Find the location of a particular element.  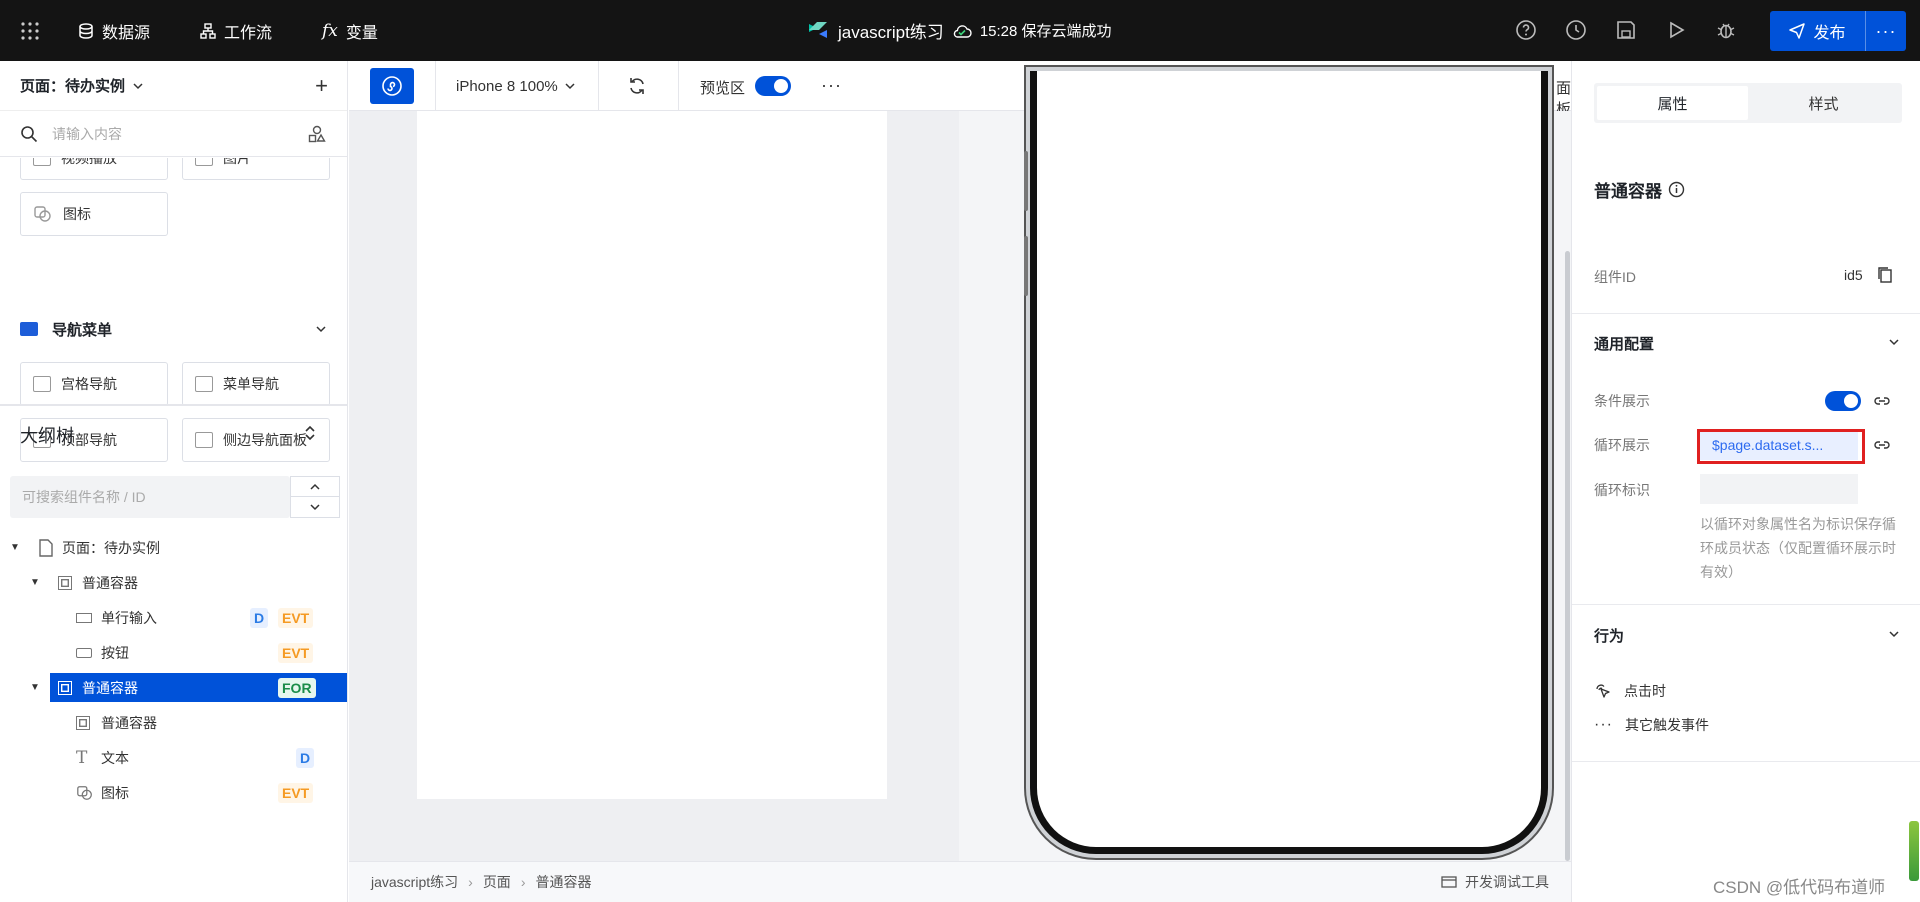

component-video: 视频播放 is located at coordinates (94, 169).